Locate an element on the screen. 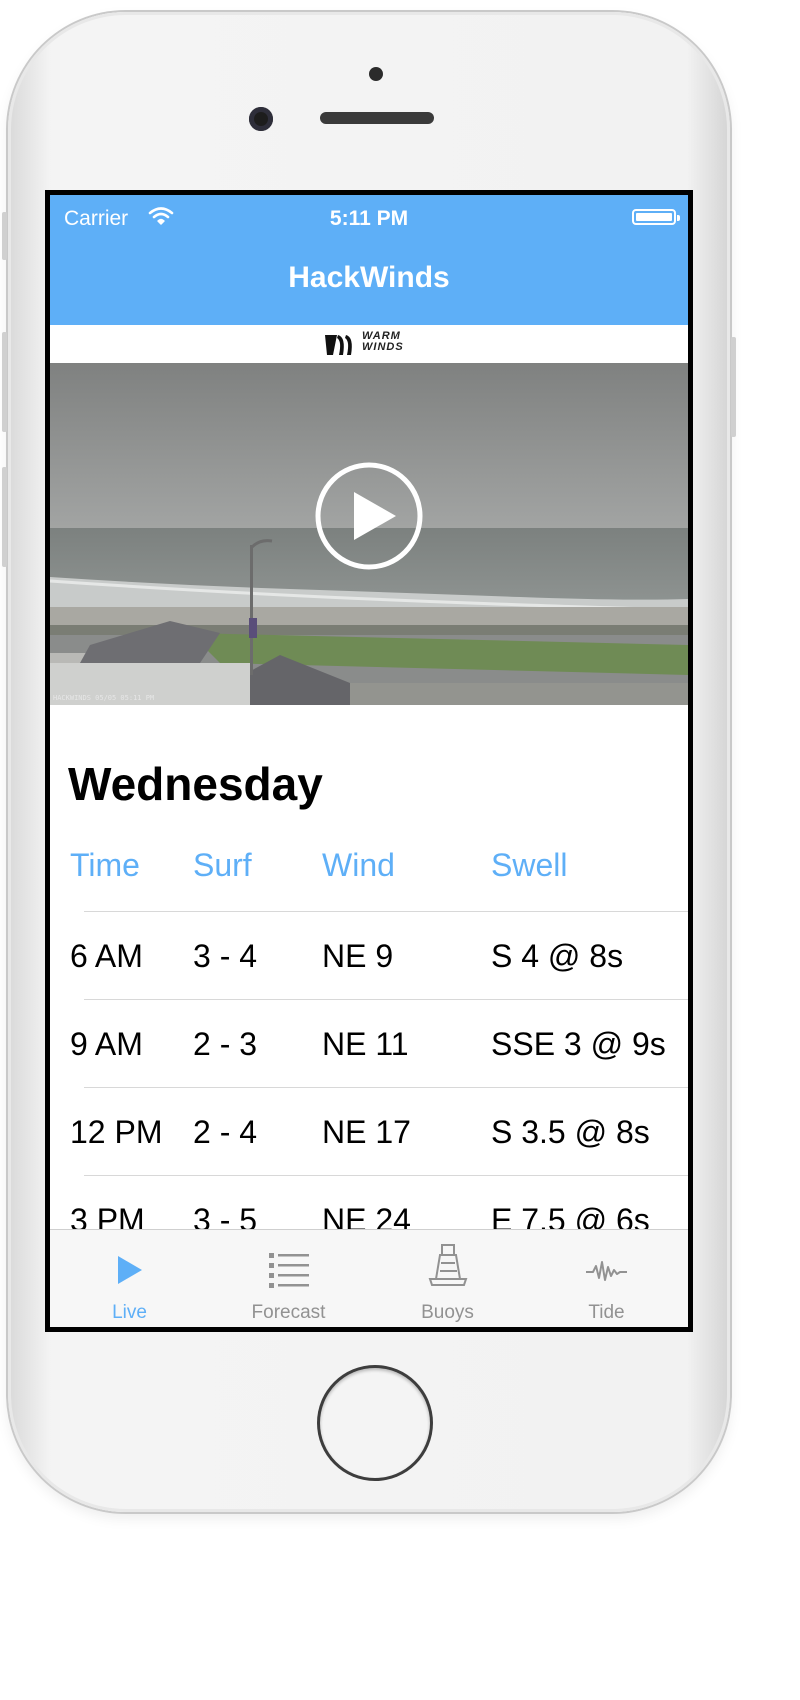 This screenshot has width=800, height=1700. cell-swell: S 4 @ 8s is located at coordinates (557, 956).